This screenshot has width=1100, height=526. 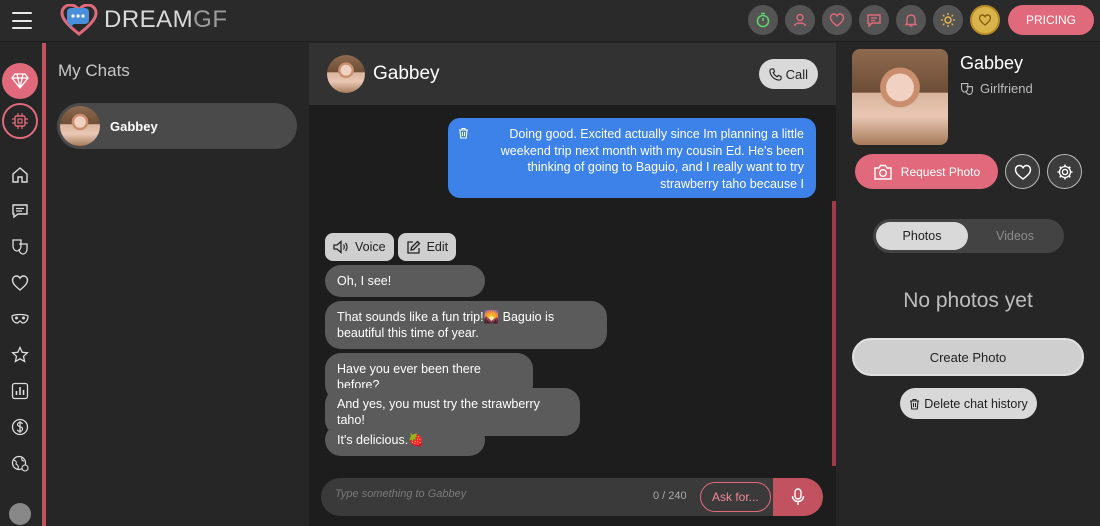 I want to click on stats-icon, so click(x=20, y=391).